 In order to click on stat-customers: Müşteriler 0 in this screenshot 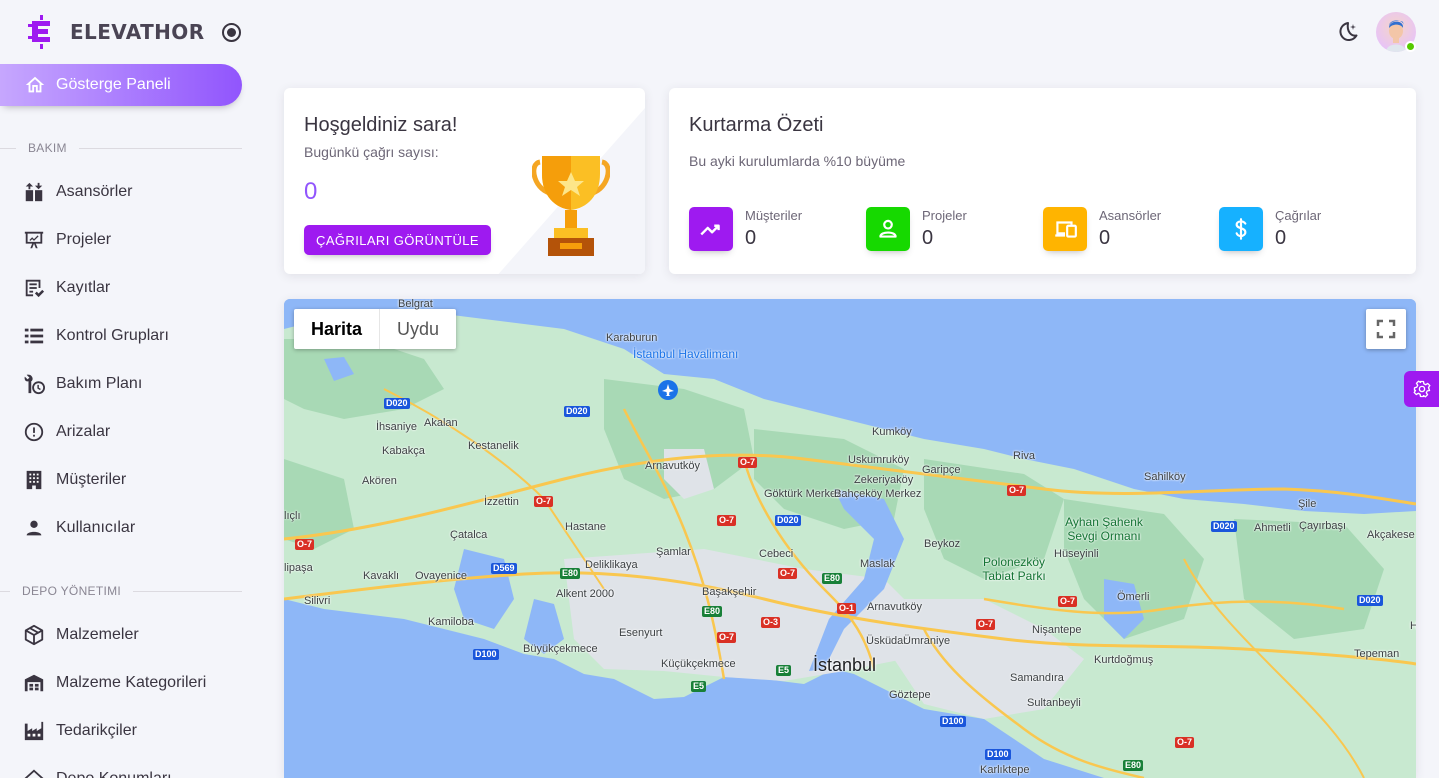, I will do `click(745, 229)`.